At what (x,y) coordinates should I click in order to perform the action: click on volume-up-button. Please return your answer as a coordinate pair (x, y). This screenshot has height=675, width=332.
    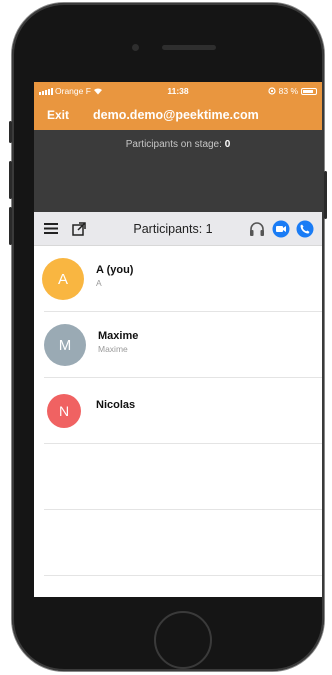
    Looking at the image, I should click on (10, 180).